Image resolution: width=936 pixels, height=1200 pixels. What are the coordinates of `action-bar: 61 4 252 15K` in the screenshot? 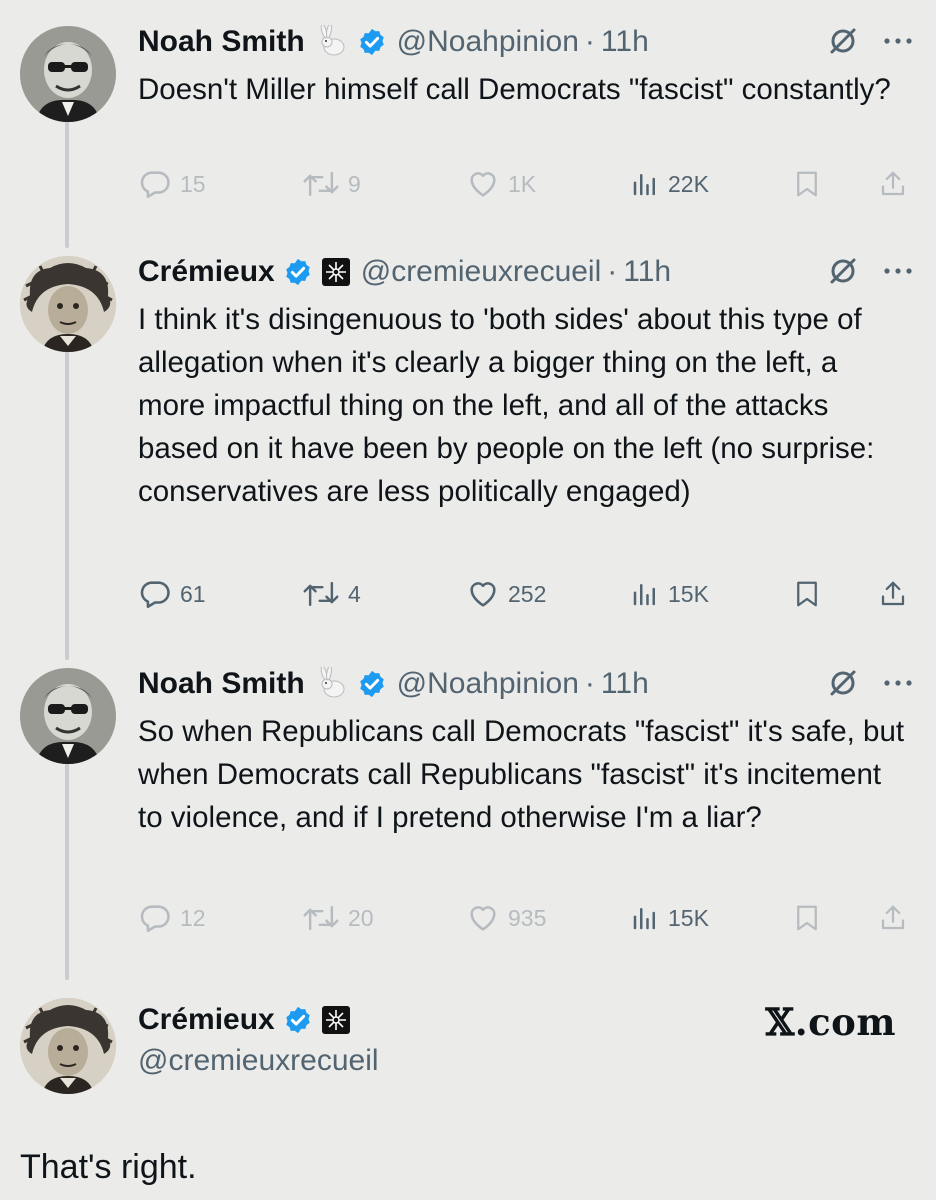 It's located at (528, 594).